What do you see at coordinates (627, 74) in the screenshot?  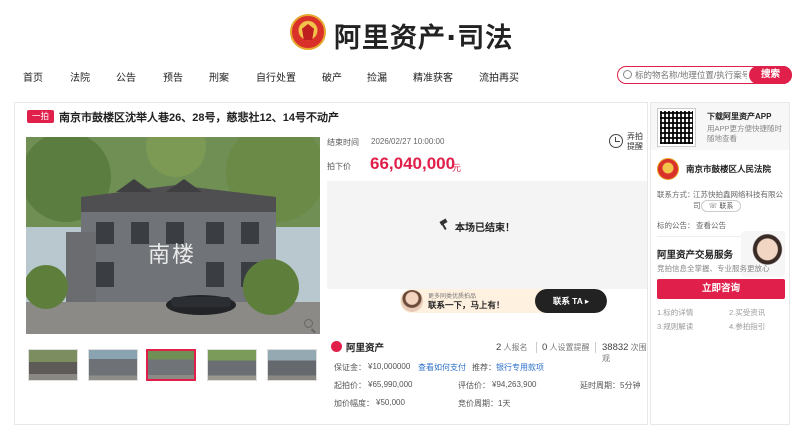 I see `search-icon` at bounding box center [627, 74].